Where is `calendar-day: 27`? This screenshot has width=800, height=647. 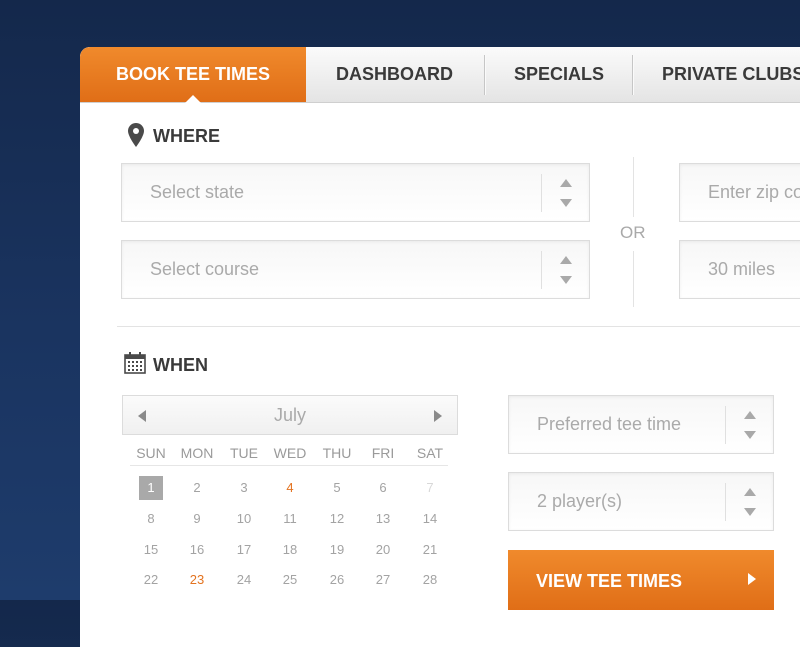 calendar-day: 27 is located at coordinates (383, 580).